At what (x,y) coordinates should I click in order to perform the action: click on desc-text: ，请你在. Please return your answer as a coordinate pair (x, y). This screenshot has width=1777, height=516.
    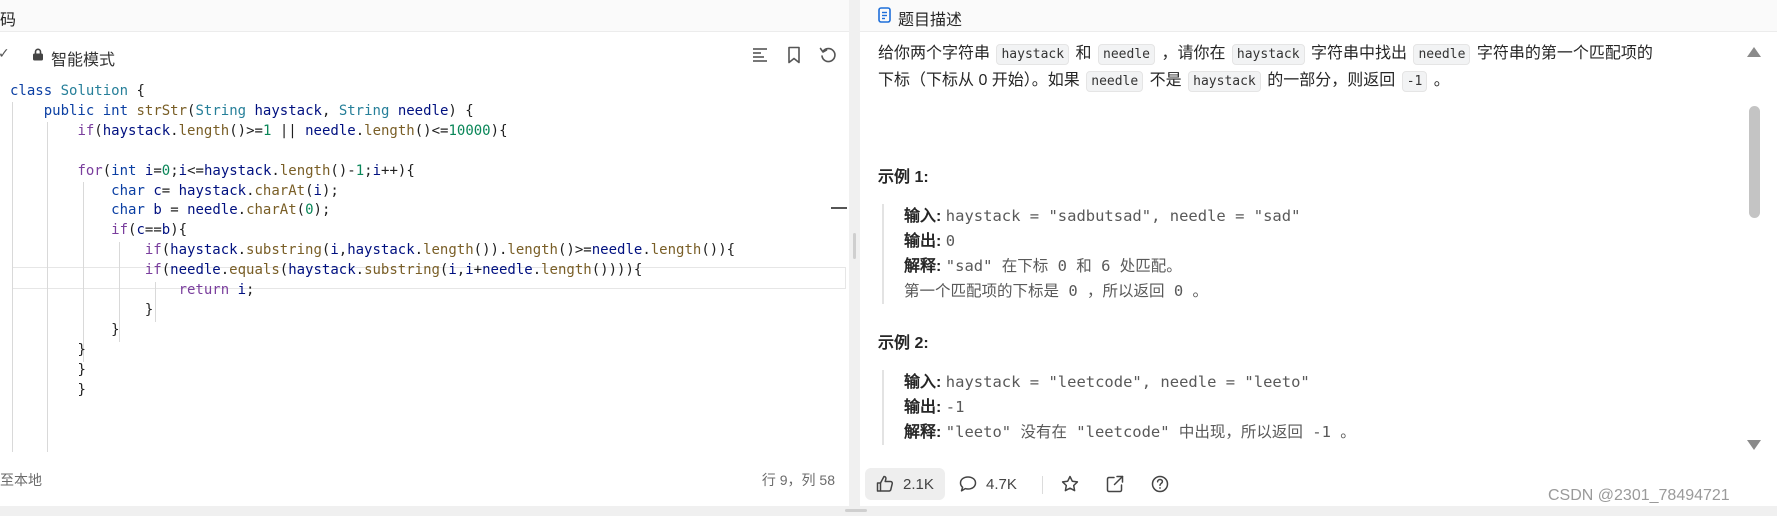
    Looking at the image, I should click on (1193, 53).